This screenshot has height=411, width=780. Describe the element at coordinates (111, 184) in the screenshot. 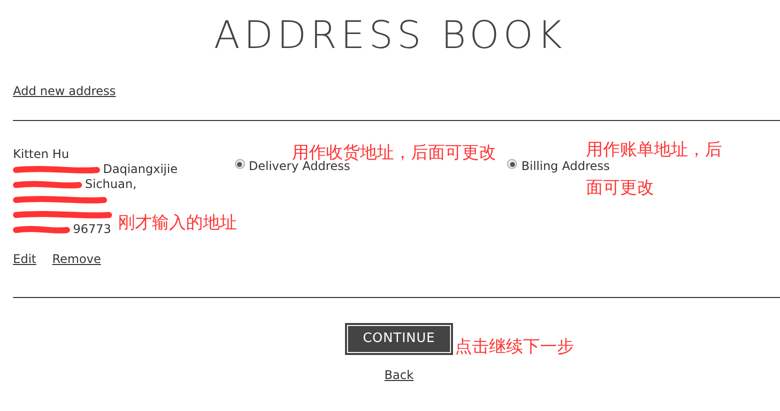

I see `address-line: Sichuan,` at that location.